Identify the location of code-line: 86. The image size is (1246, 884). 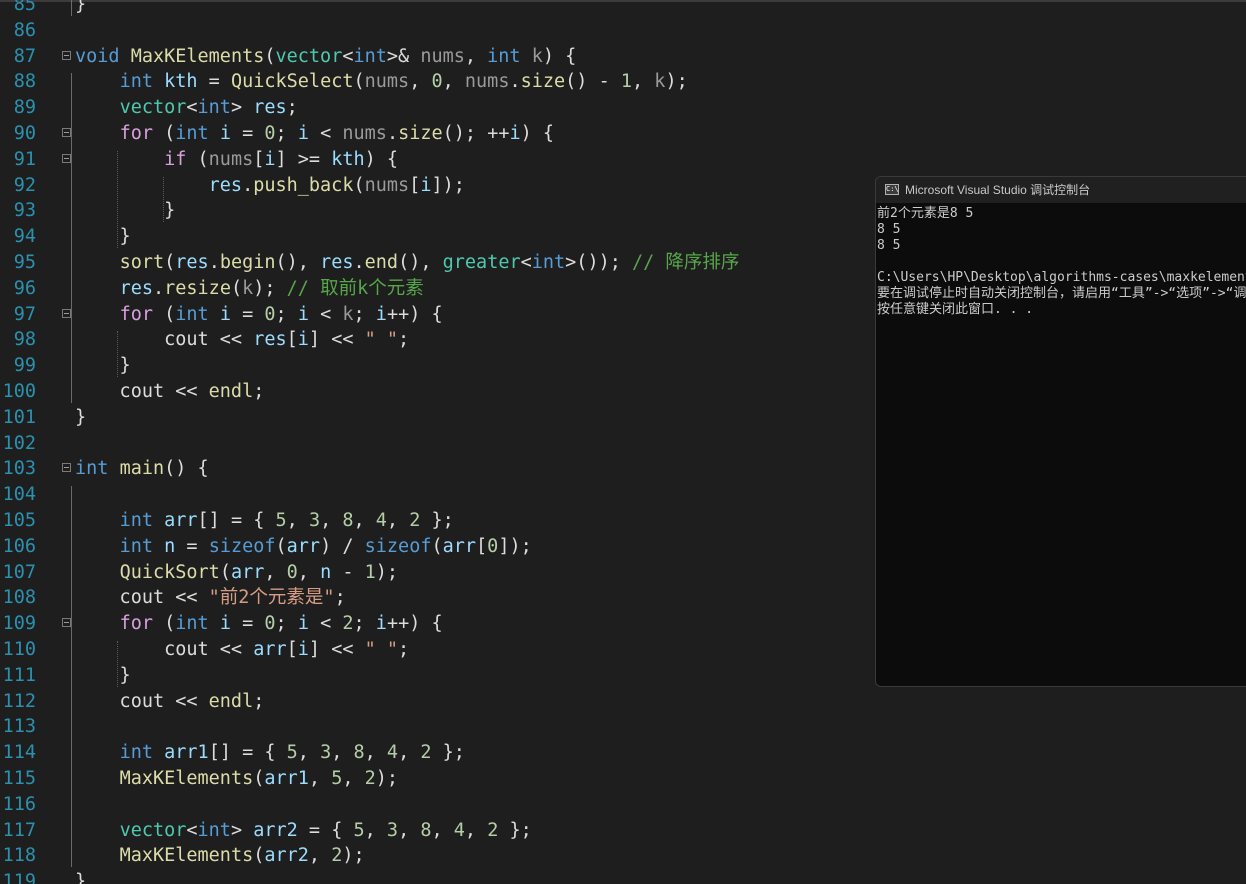
(623, 31).